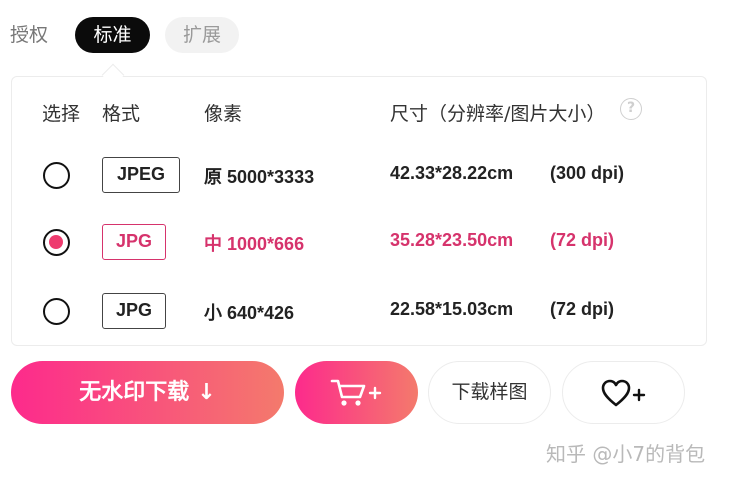  I want to click on header-format: 格式, so click(121, 114).